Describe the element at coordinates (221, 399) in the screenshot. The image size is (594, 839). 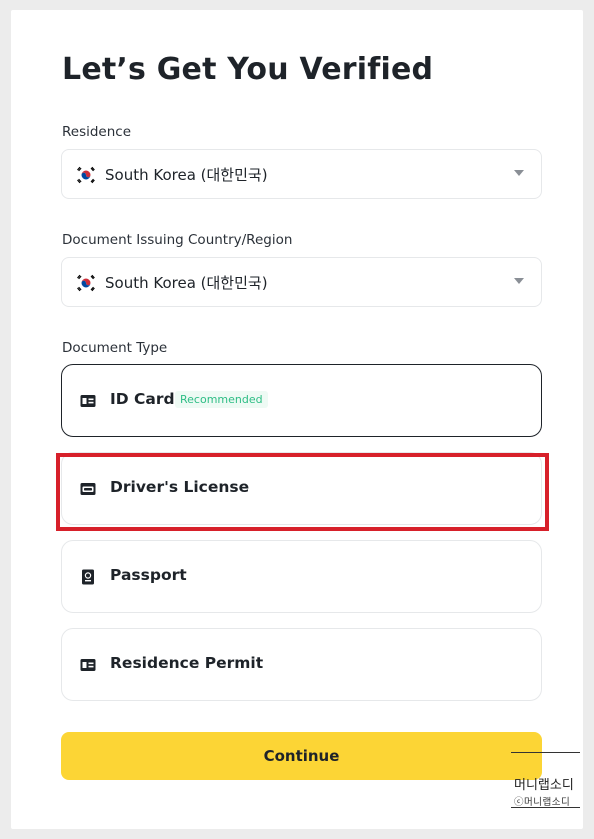
I see `recommended-badge: Recommended` at that location.